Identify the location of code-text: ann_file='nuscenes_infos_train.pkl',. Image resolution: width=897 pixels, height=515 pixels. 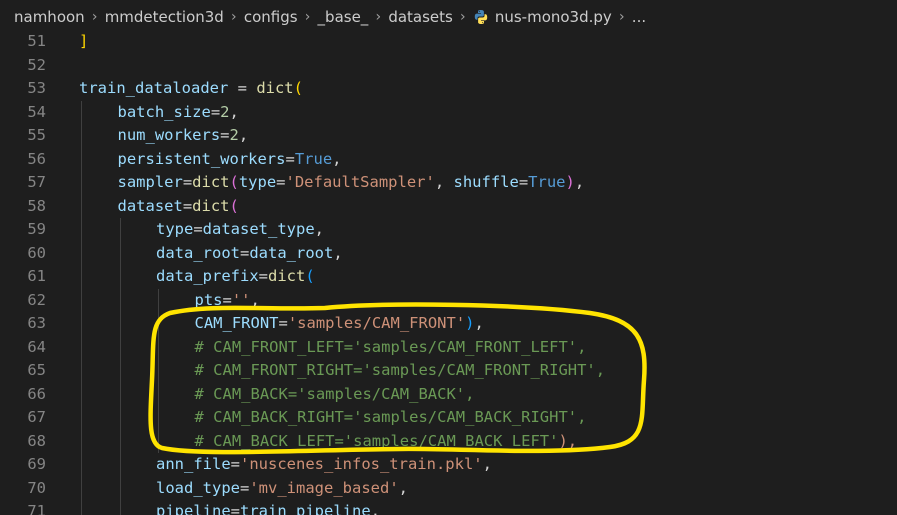
(324, 465).